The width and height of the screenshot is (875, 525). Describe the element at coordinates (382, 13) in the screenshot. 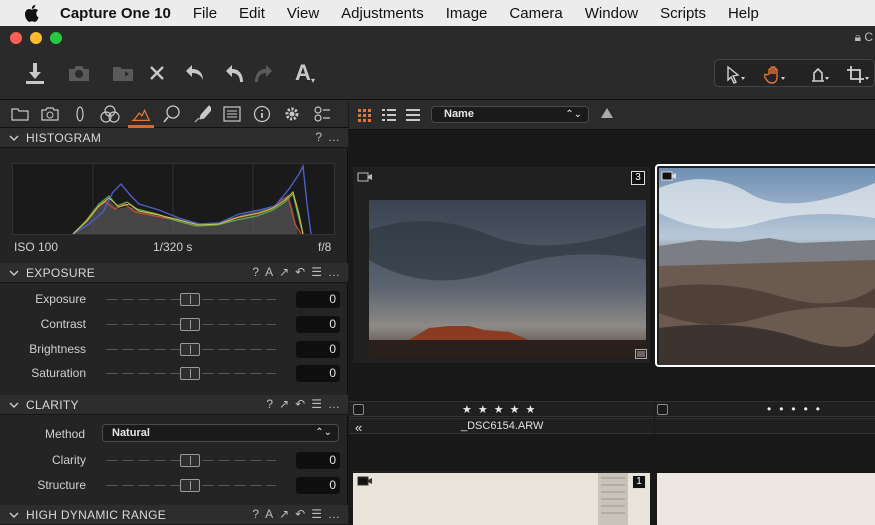

I see `menu-adjustments: Adjustments` at that location.